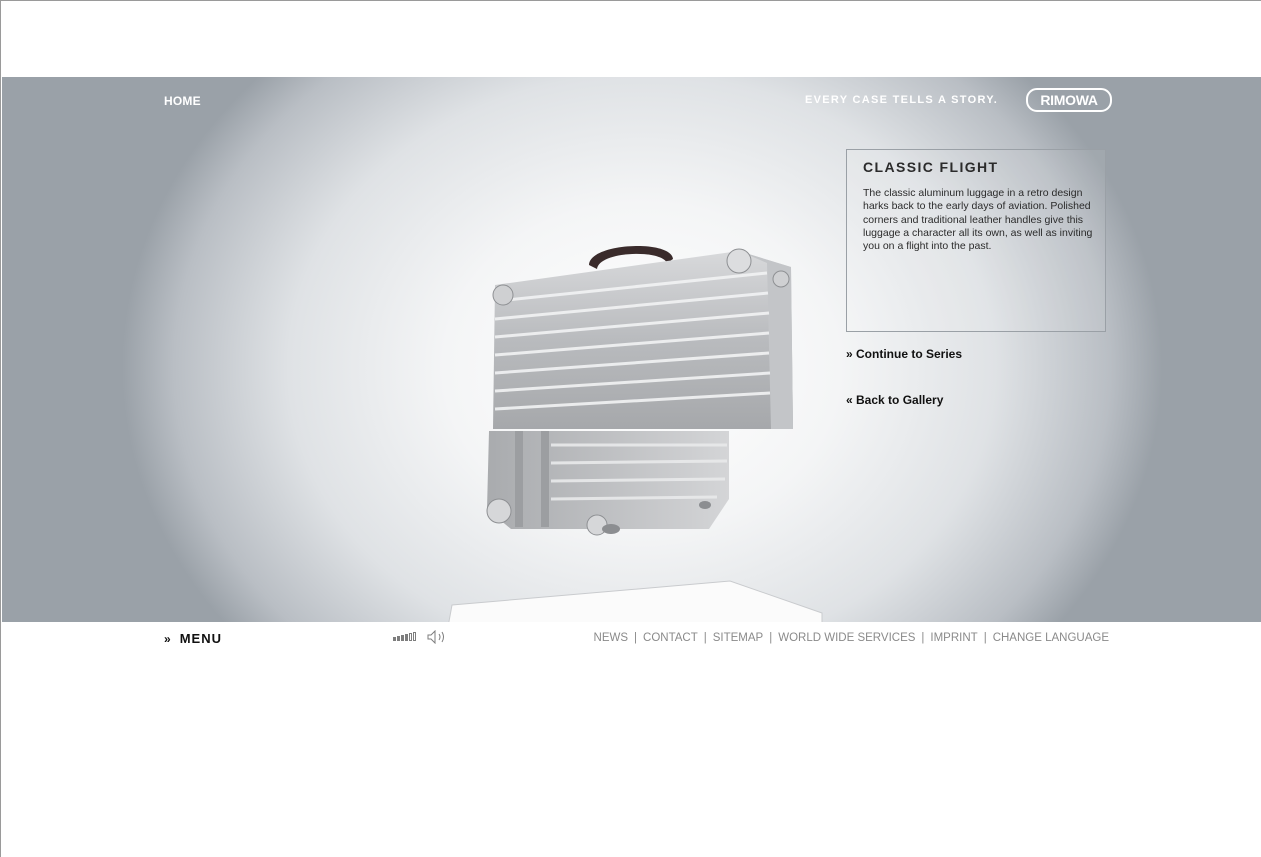  I want to click on footer-link-world-wide-services: WORLD WIDE SERVICES, so click(846, 638).